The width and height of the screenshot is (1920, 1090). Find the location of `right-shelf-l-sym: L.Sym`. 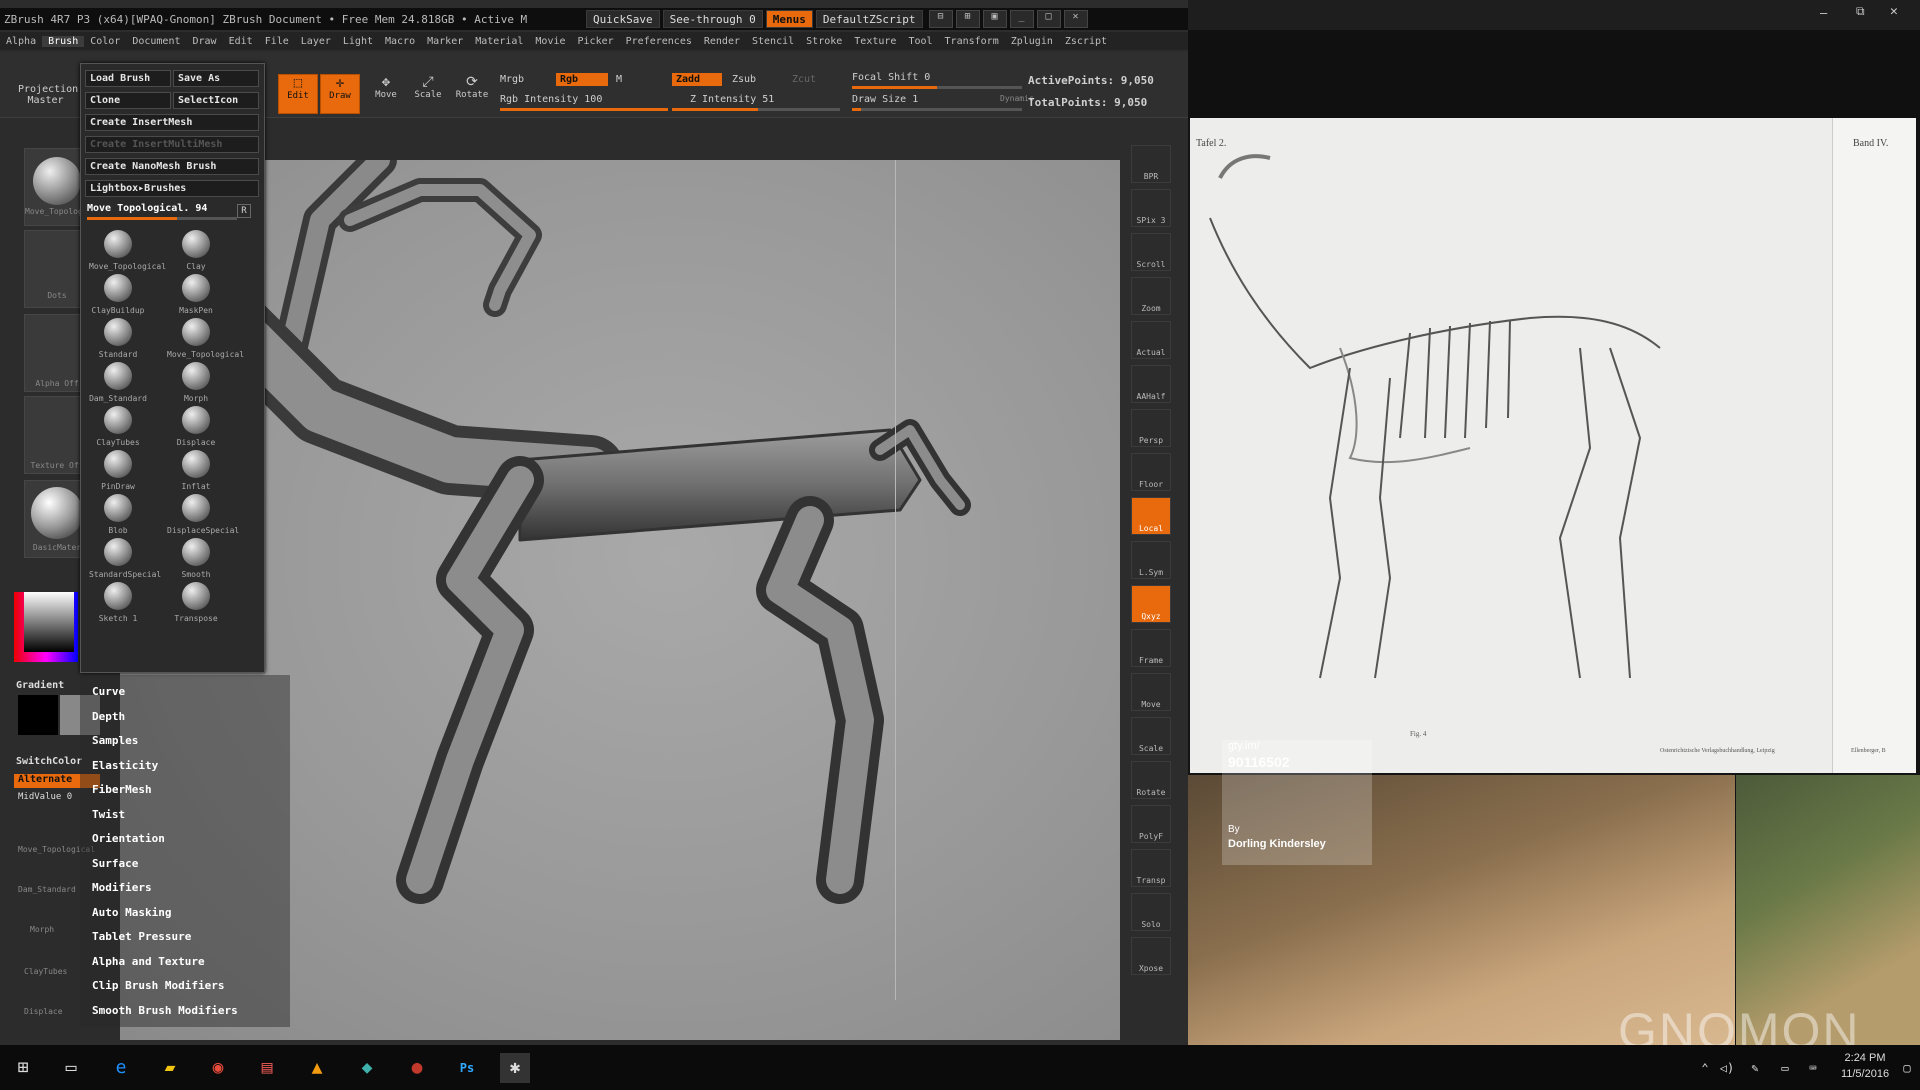

right-shelf-l-sym: L.Sym is located at coordinates (1151, 560).